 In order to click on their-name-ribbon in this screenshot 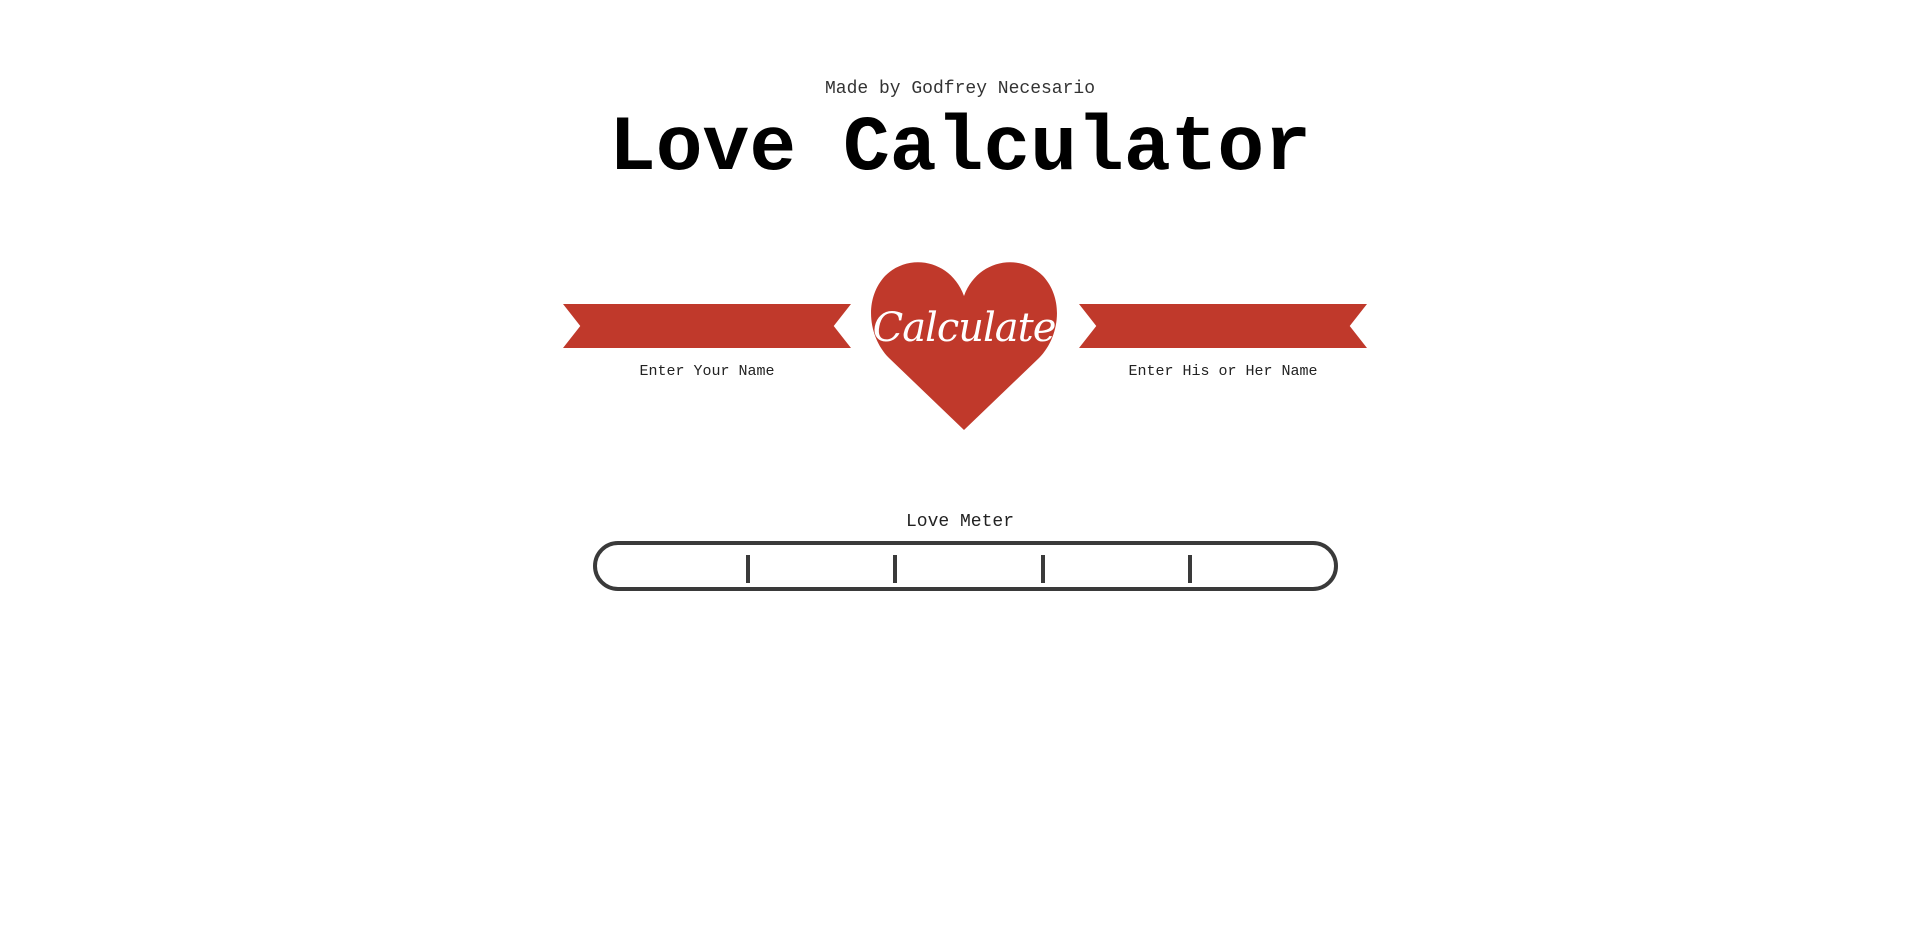, I will do `click(1223, 326)`.